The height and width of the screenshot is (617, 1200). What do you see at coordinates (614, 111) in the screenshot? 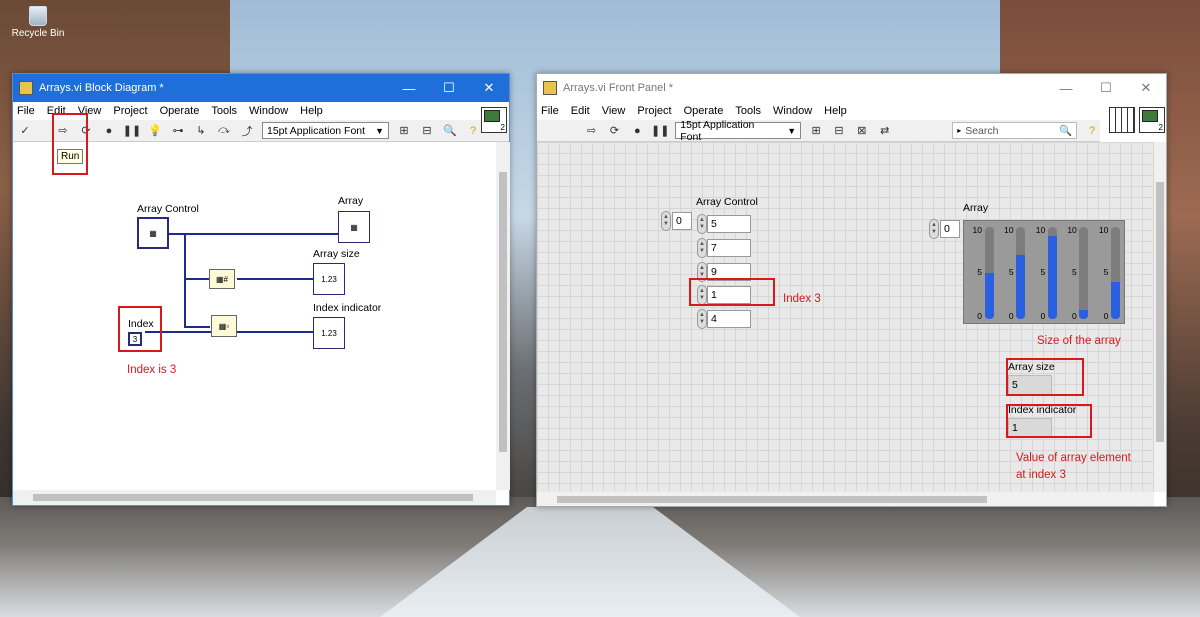
I see `menu-view: View` at bounding box center [614, 111].